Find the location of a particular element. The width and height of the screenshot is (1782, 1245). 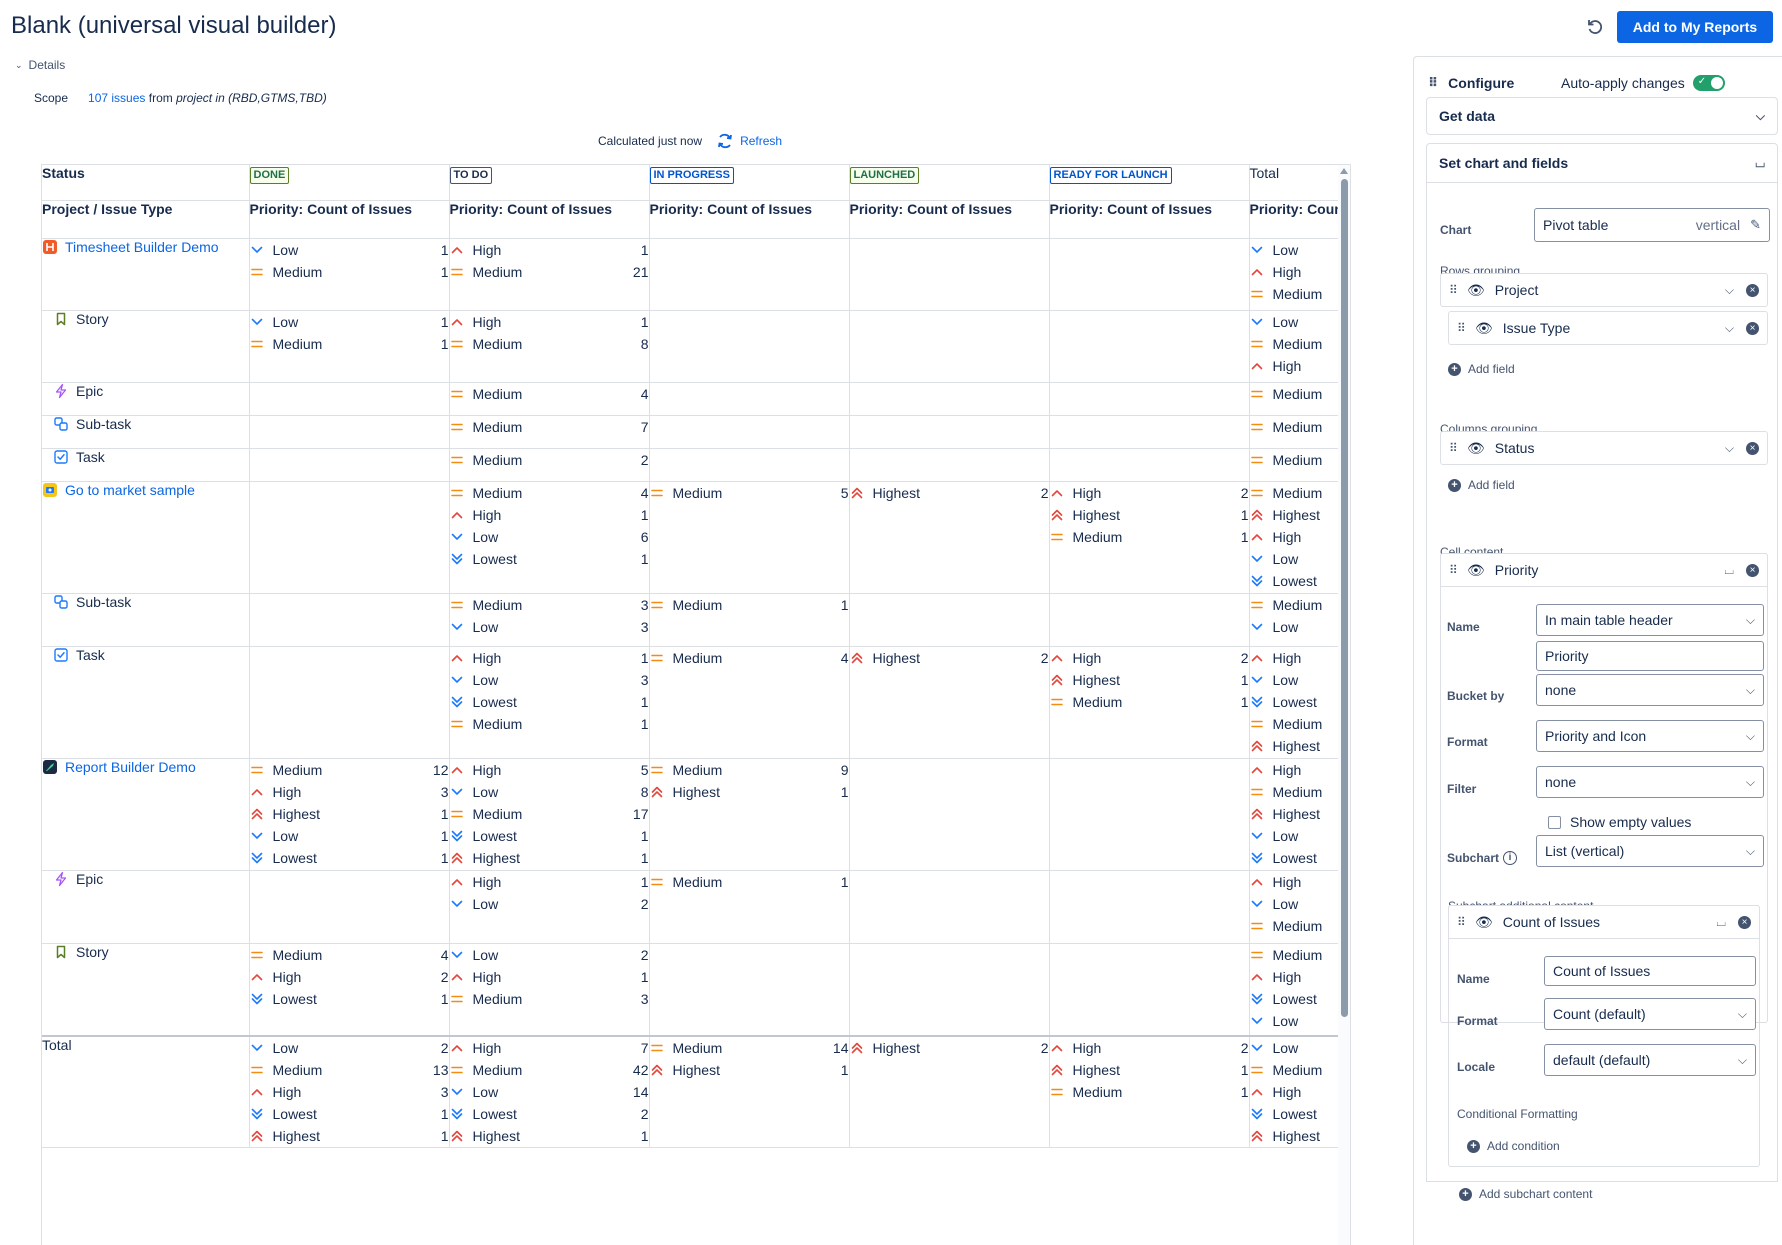

priority-count-line: High8 is located at coordinates (1300, 770).